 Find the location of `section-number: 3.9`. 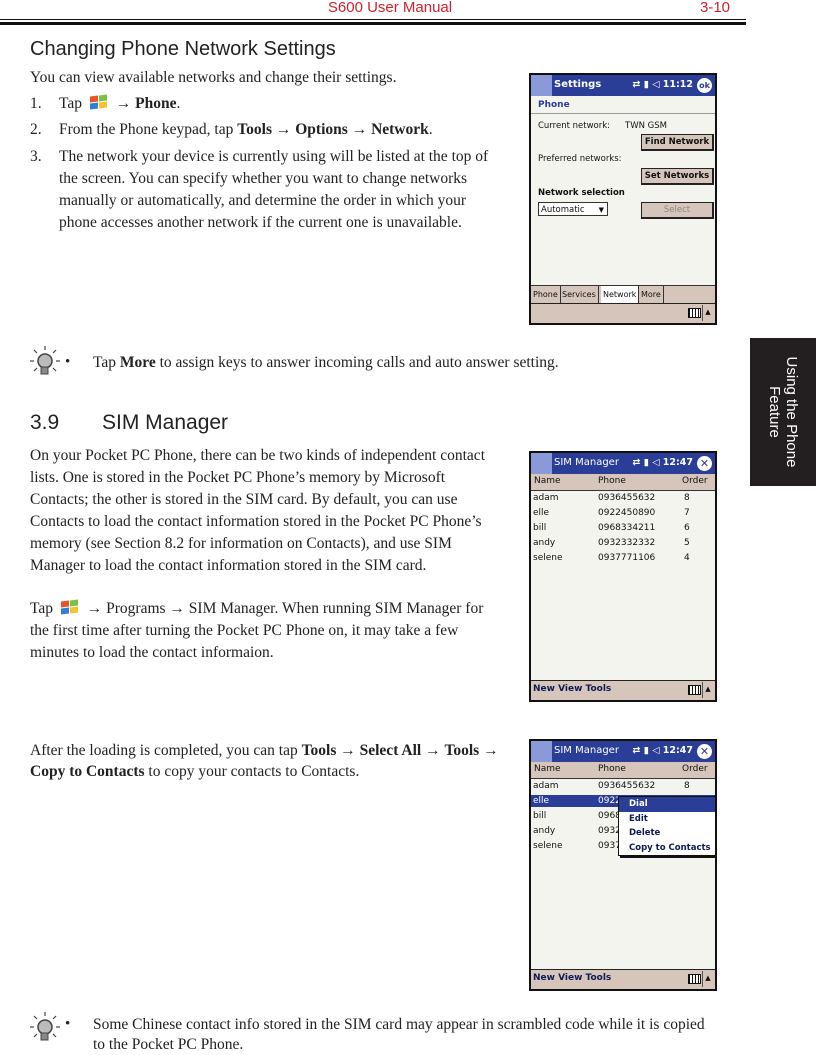

section-number: 3.9 is located at coordinates (45, 422).